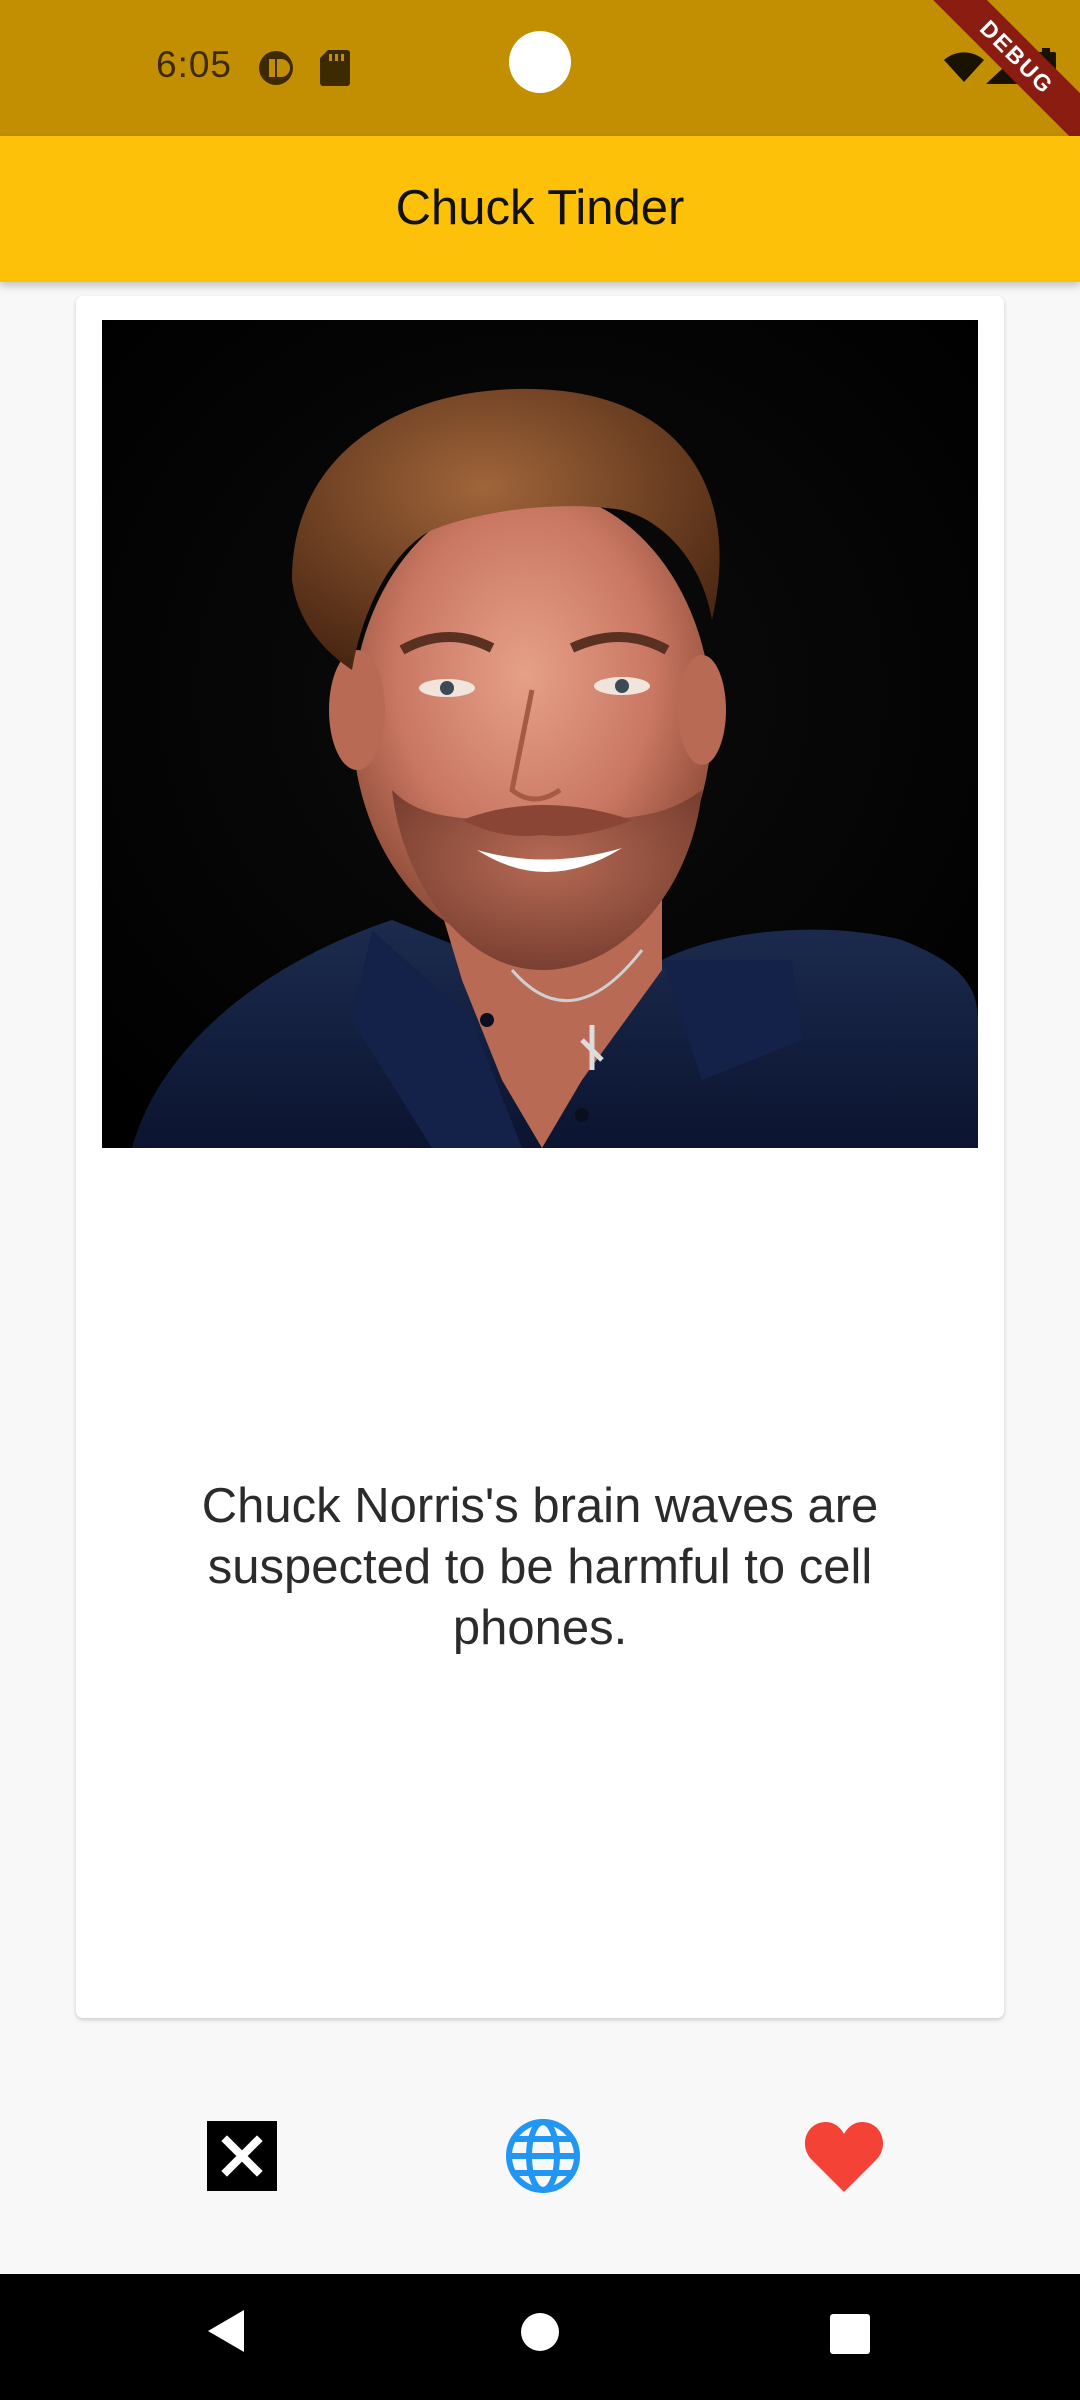 The image size is (1080, 2400). What do you see at coordinates (540, 62) in the screenshot?
I see `camera-cutout` at bounding box center [540, 62].